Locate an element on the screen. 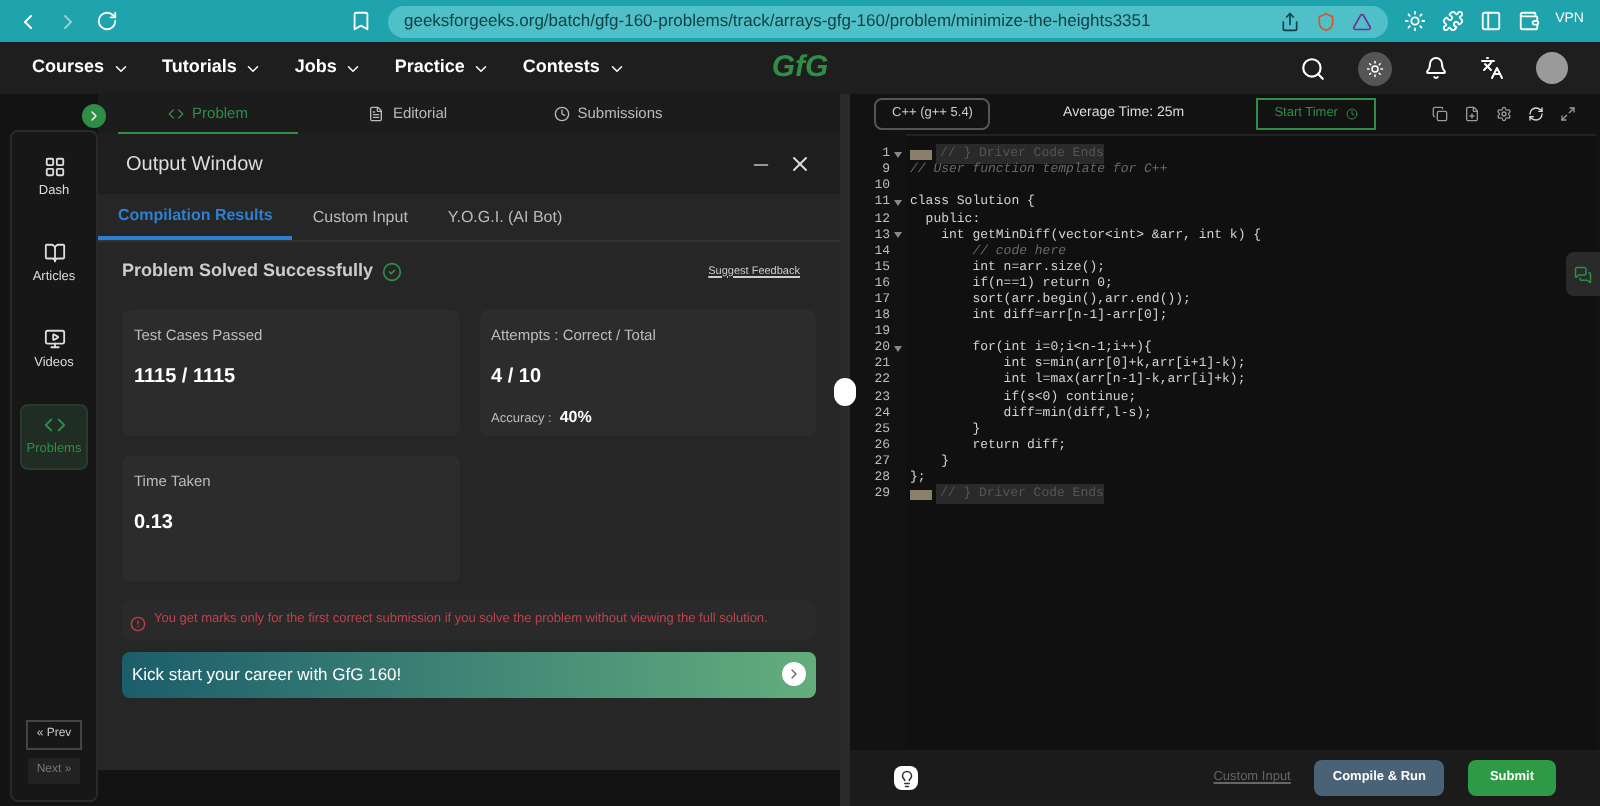 The width and height of the screenshot is (1600, 806). url-text: geeksforgeeks.org/batch/gfg-160-problems/track/arrays-gfg-160/problem/minimize-the-heights3351 is located at coordinates (778, 21).